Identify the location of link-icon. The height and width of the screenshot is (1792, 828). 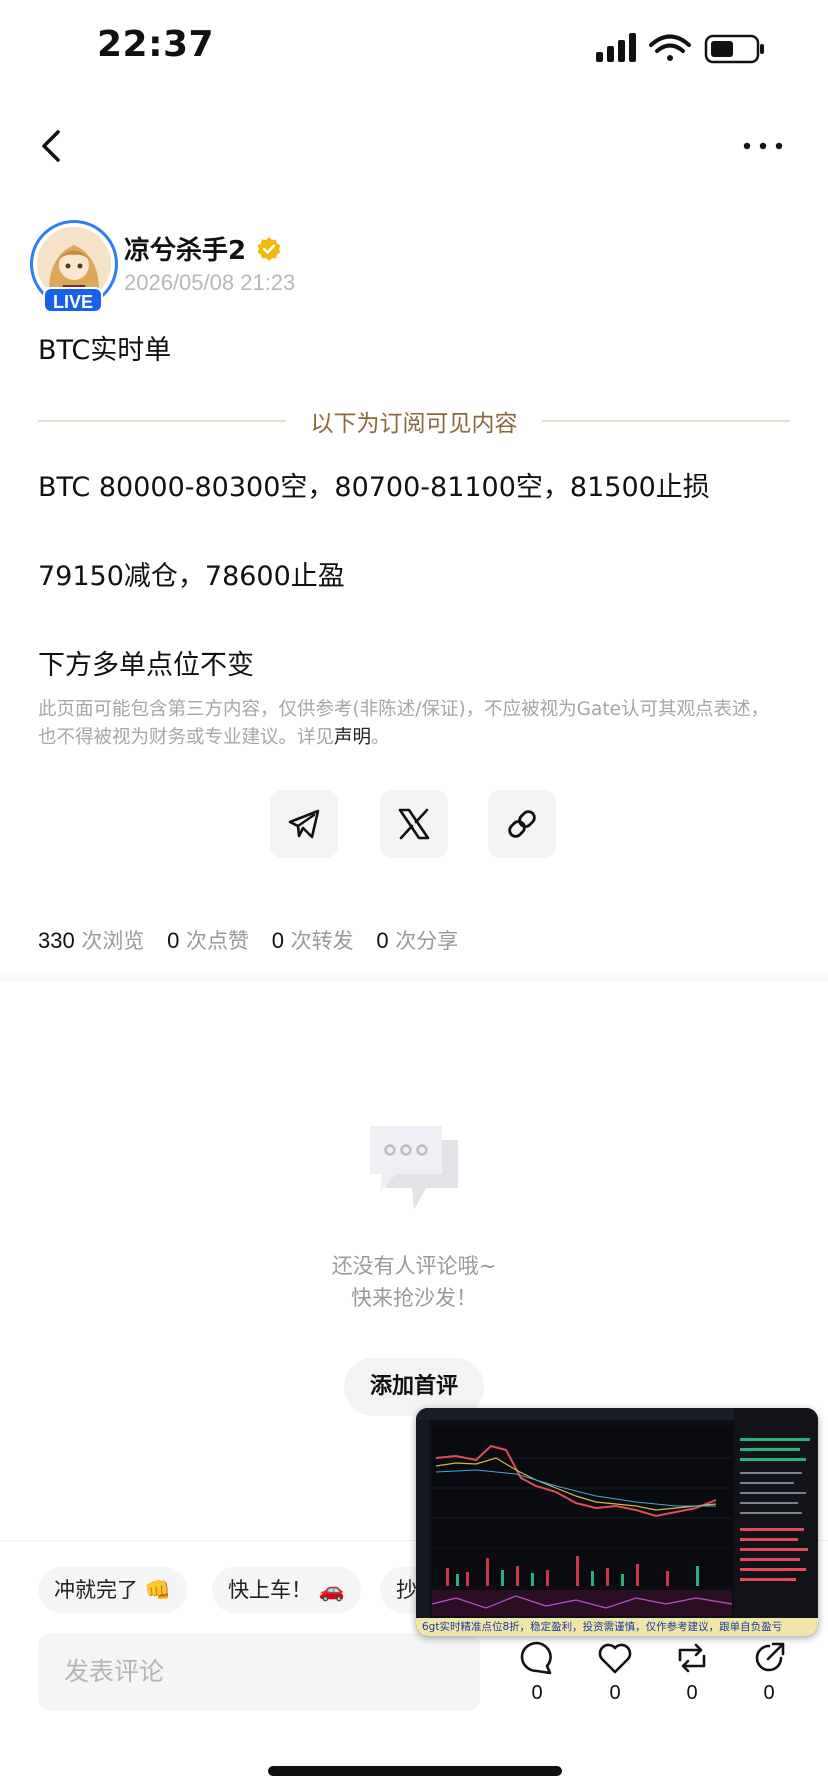
(522, 824).